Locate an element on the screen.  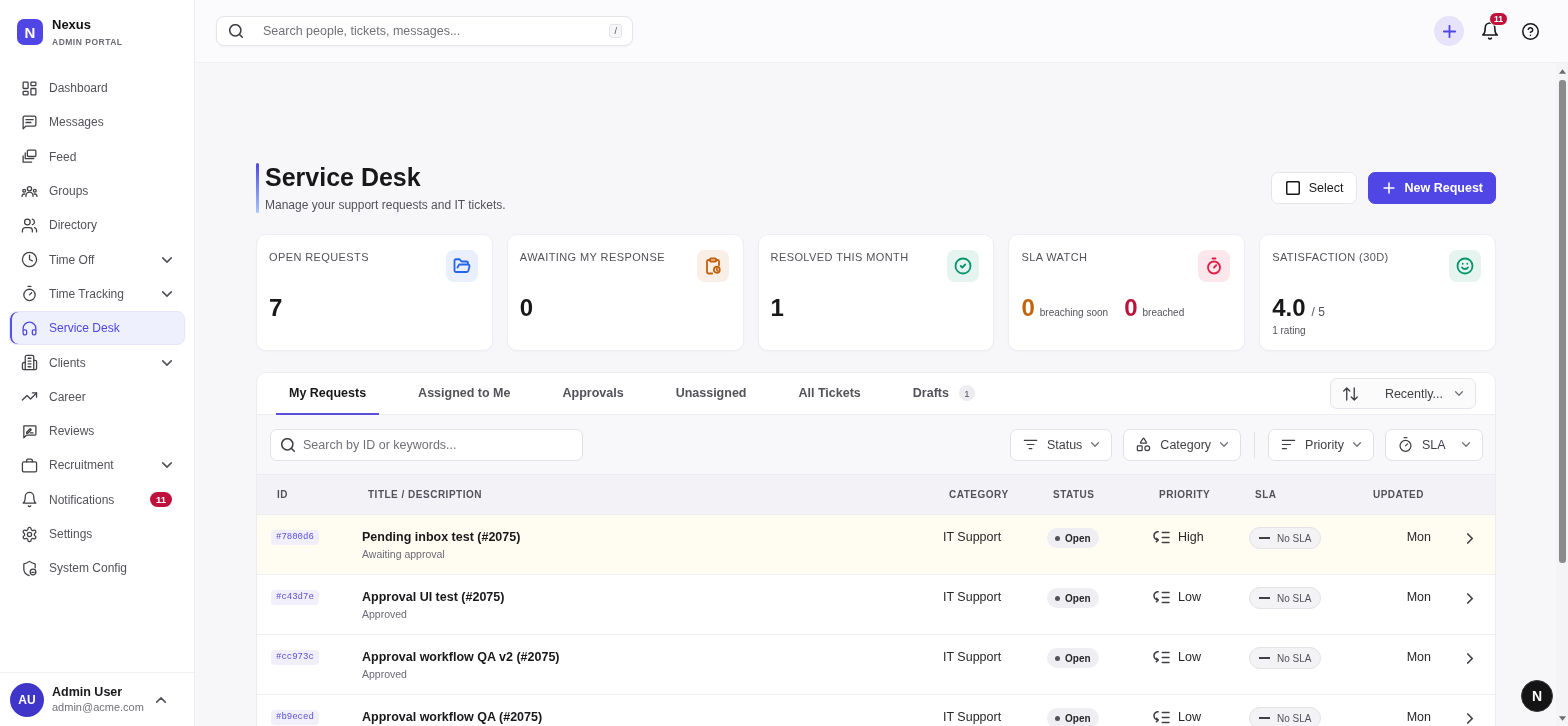
stat-label: SATISFACTION (30D) is located at coordinates (1330, 257).